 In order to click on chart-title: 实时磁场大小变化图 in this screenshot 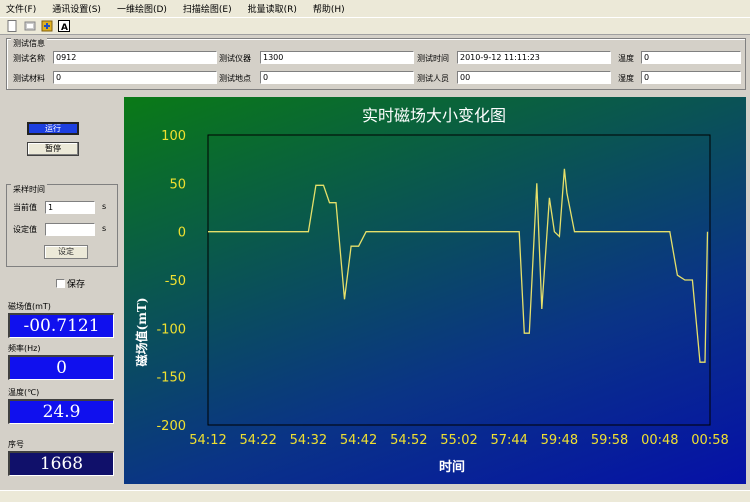, I will do `click(434, 115)`.